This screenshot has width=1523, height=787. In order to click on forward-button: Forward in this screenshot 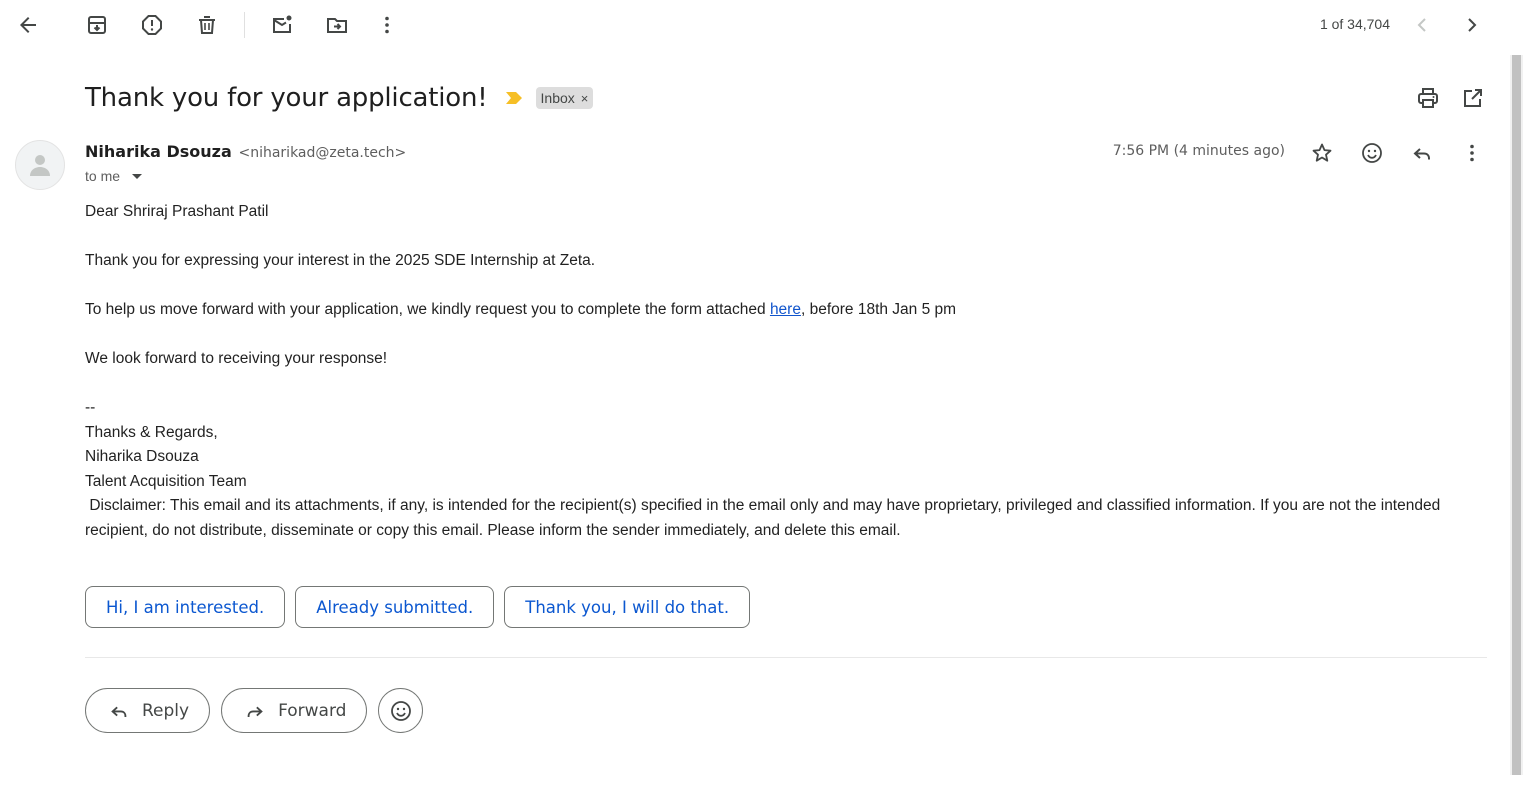, I will do `click(294, 710)`.